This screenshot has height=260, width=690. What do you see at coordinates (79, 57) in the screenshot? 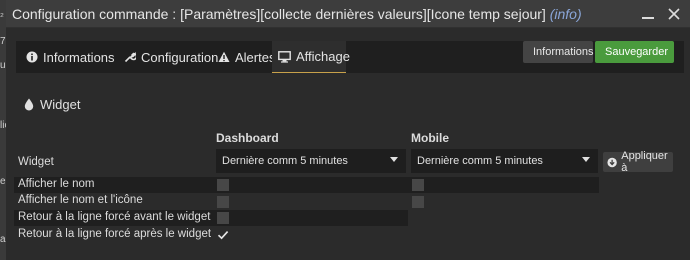
I see `tab-label: Informations` at bounding box center [79, 57].